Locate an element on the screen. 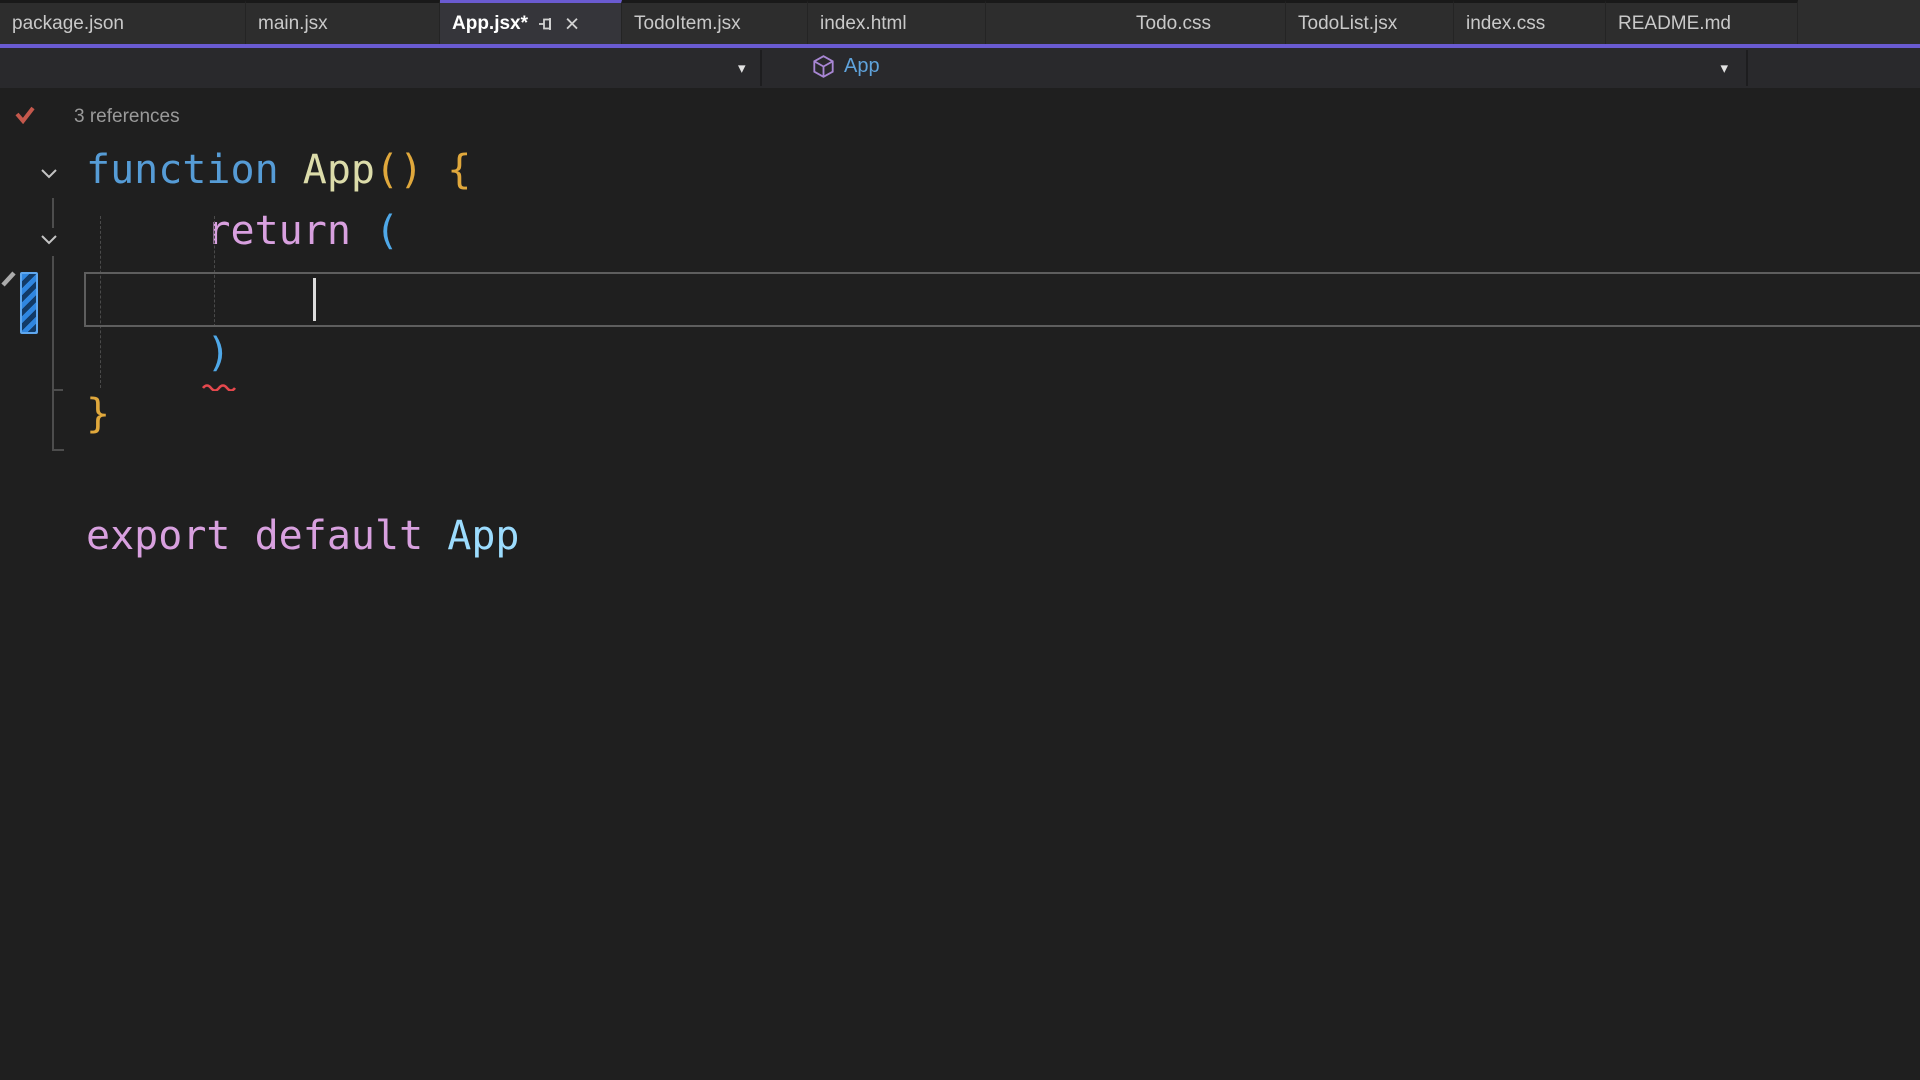 This screenshot has width=1920, height=1080. tab-main-jsx: main.jsx is located at coordinates (343, 22).